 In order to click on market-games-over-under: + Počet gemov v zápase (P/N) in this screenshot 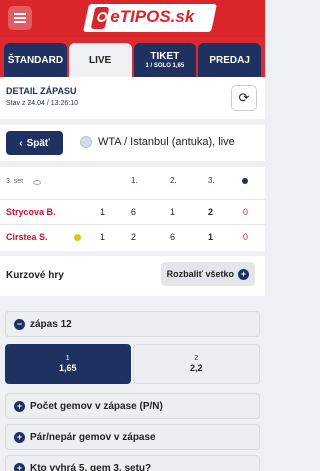, I will do `click(132, 406)`.